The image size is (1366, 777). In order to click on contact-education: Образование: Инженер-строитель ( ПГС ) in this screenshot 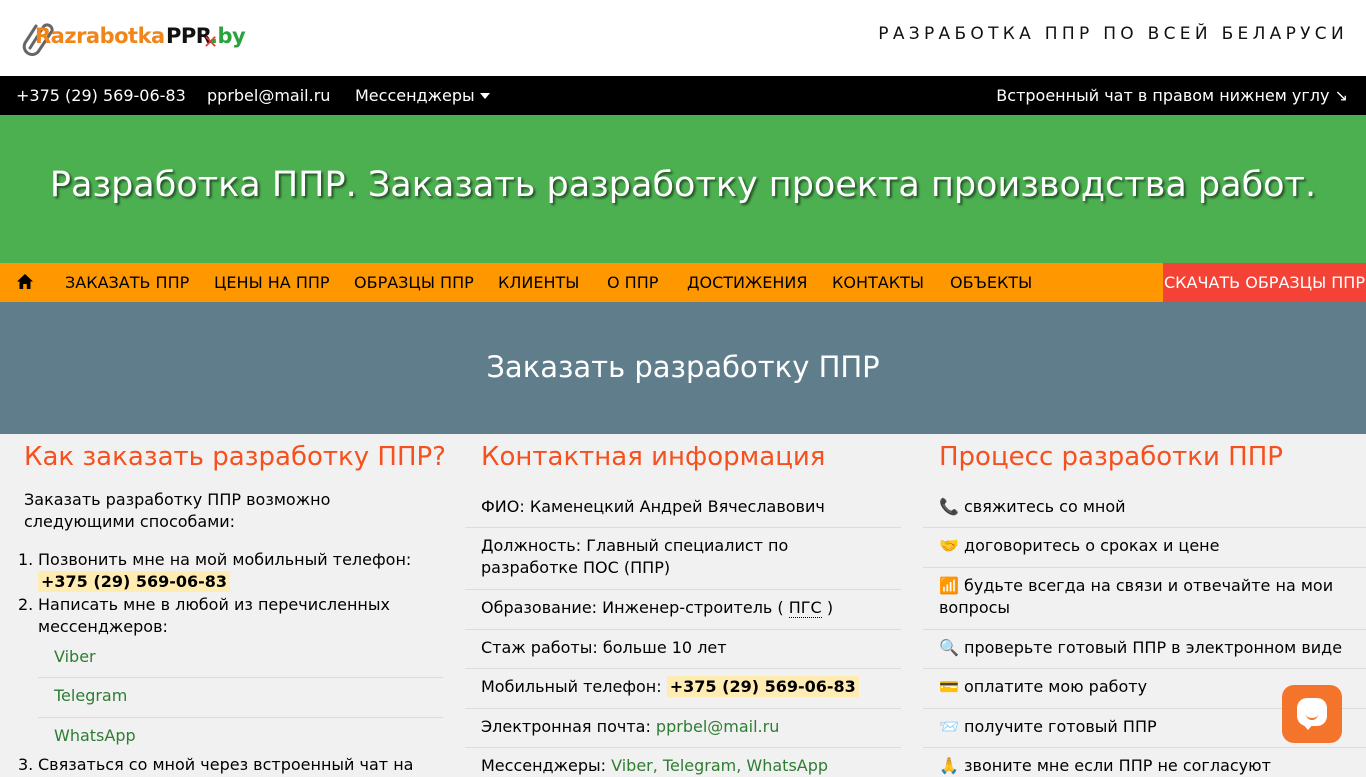, I will do `click(657, 608)`.